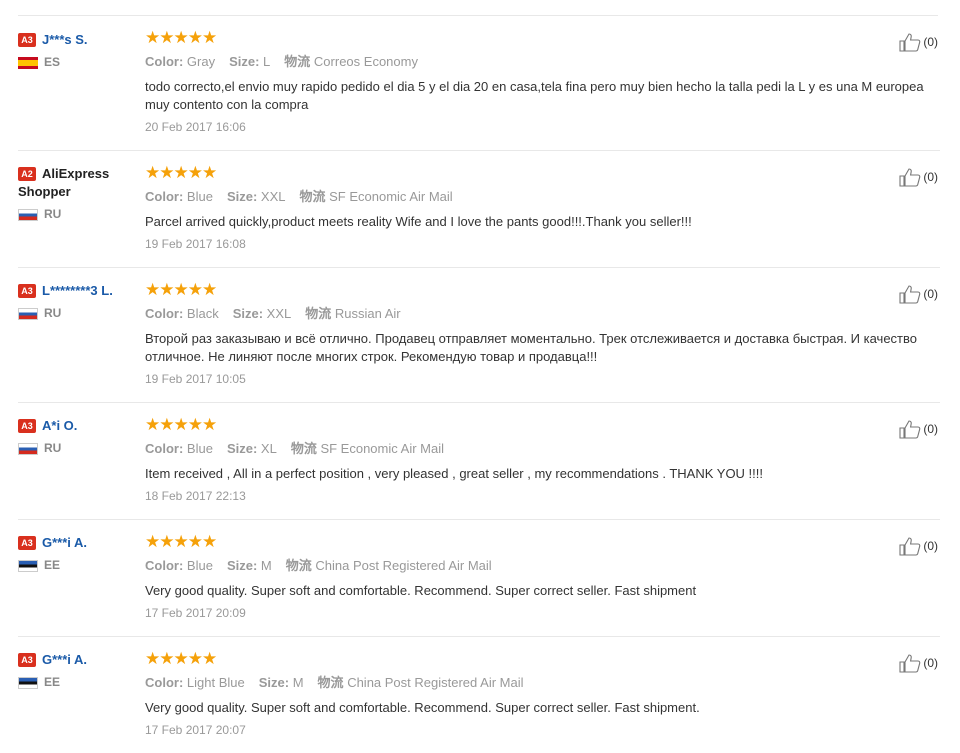  Describe the element at coordinates (195, 730) in the screenshot. I see `review-date: 17 Feb 2017 20:07` at that location.